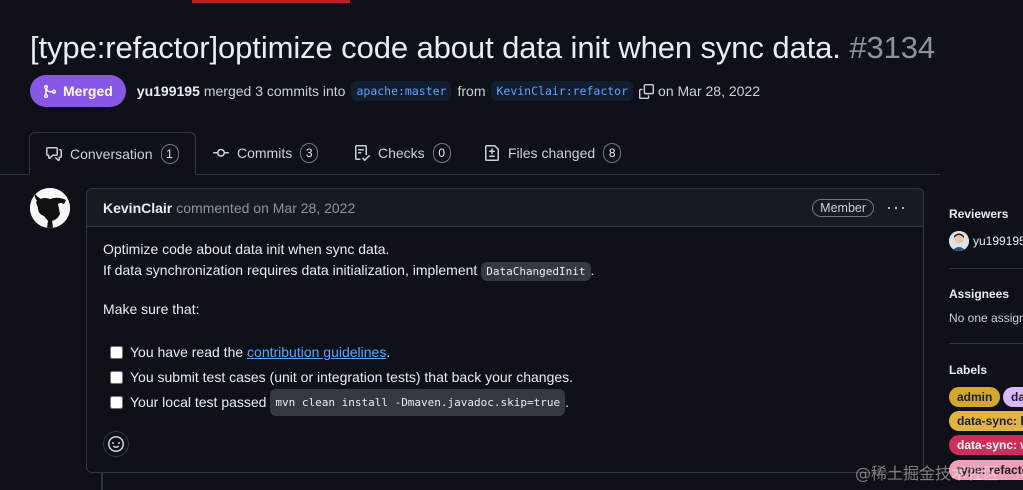  I want to click on contribution-guidelines-link: contribution guidelines, so click(316, 352).